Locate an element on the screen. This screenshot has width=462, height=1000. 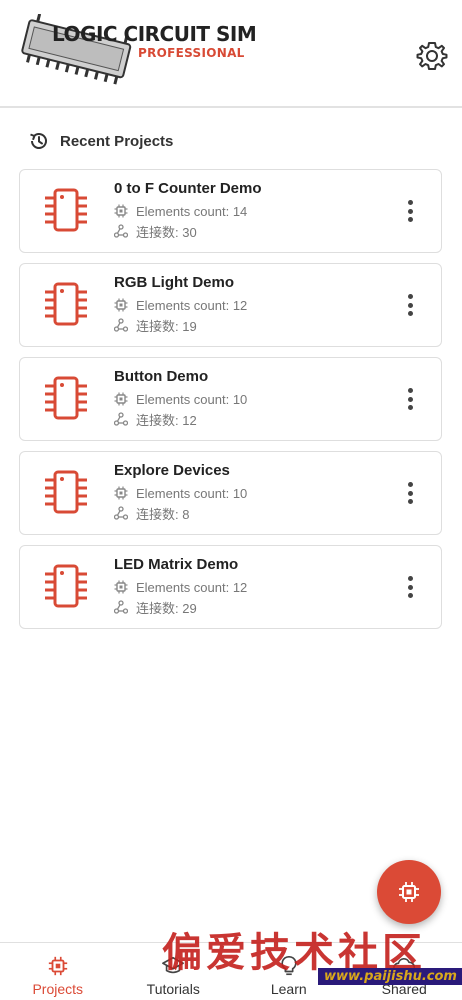
settings-button is located at coordinates (432, 56).